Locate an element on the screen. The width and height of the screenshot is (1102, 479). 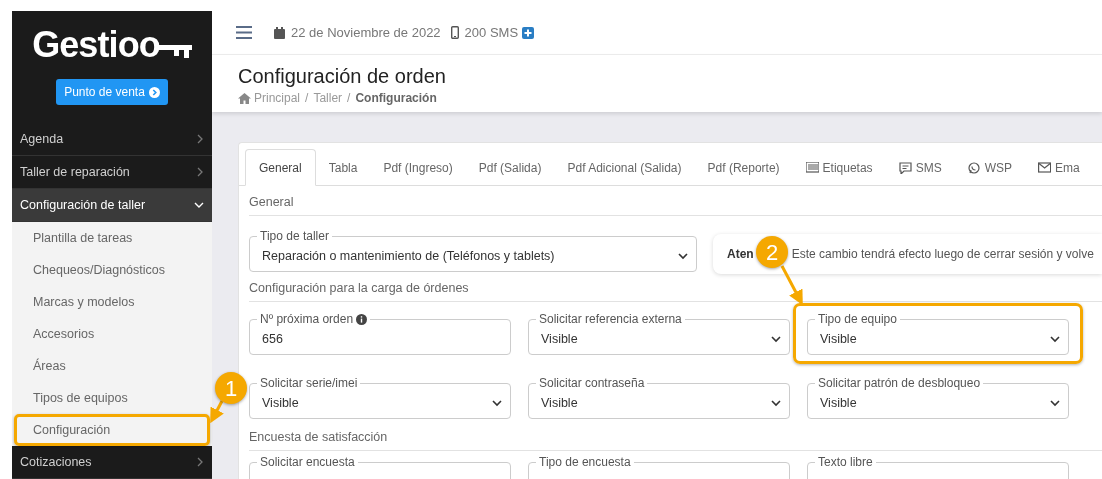
tab: Pdf (Salida) is located at coordinates (510, 167).